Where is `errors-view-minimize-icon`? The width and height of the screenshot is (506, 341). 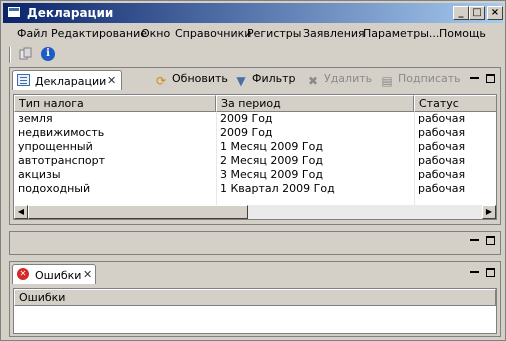
errors-view-minimize-icon is located at coordinates (474, 270).